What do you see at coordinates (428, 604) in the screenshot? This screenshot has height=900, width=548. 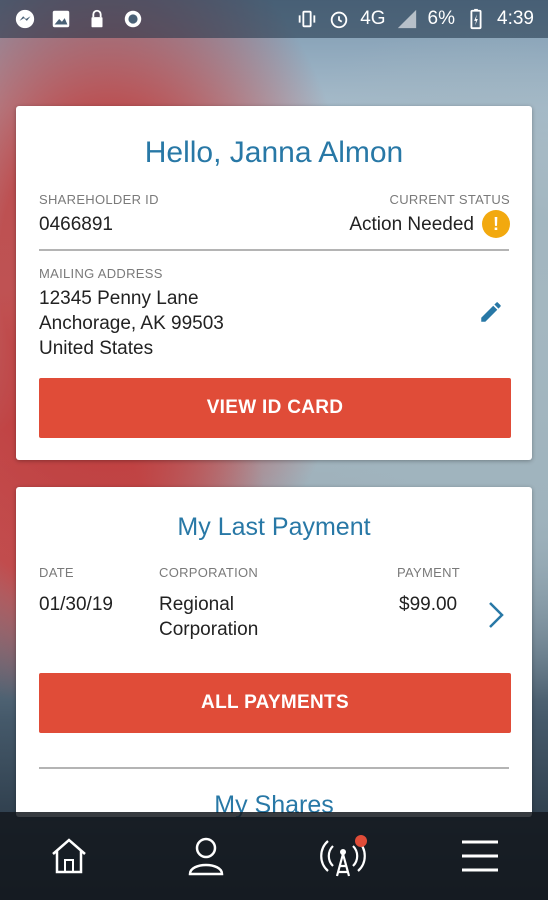 I see `payment-amount: $99.00` at bounding box center [428, 604].